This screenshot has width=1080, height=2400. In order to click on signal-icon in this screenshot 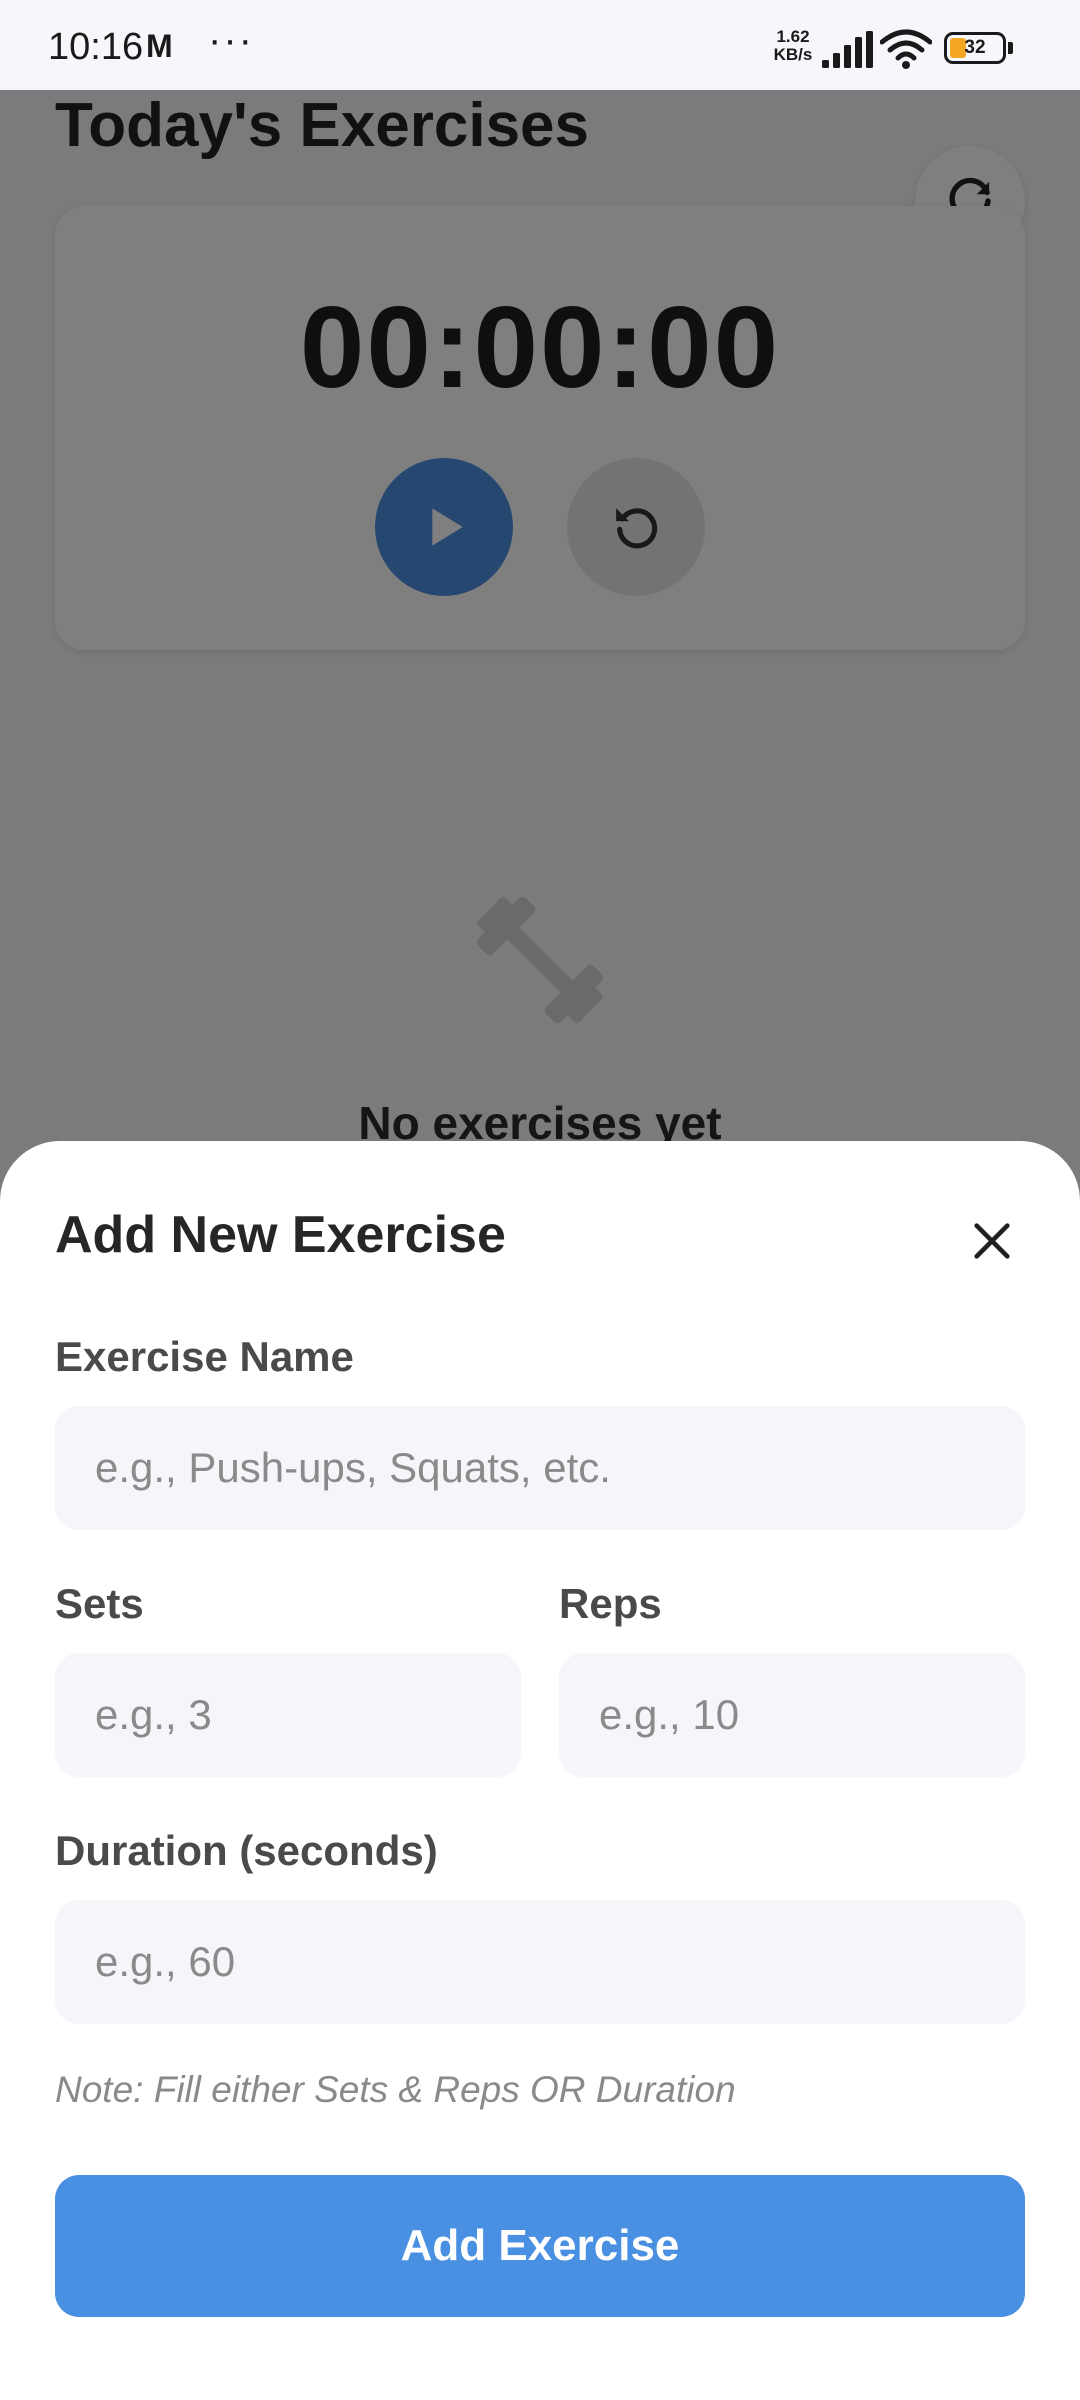, I will do `click(847, 49)`.